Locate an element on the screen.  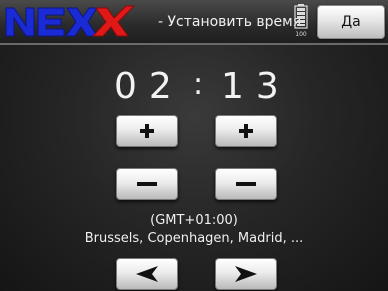
minutes-increment-button is located at coordinates (246, 131).